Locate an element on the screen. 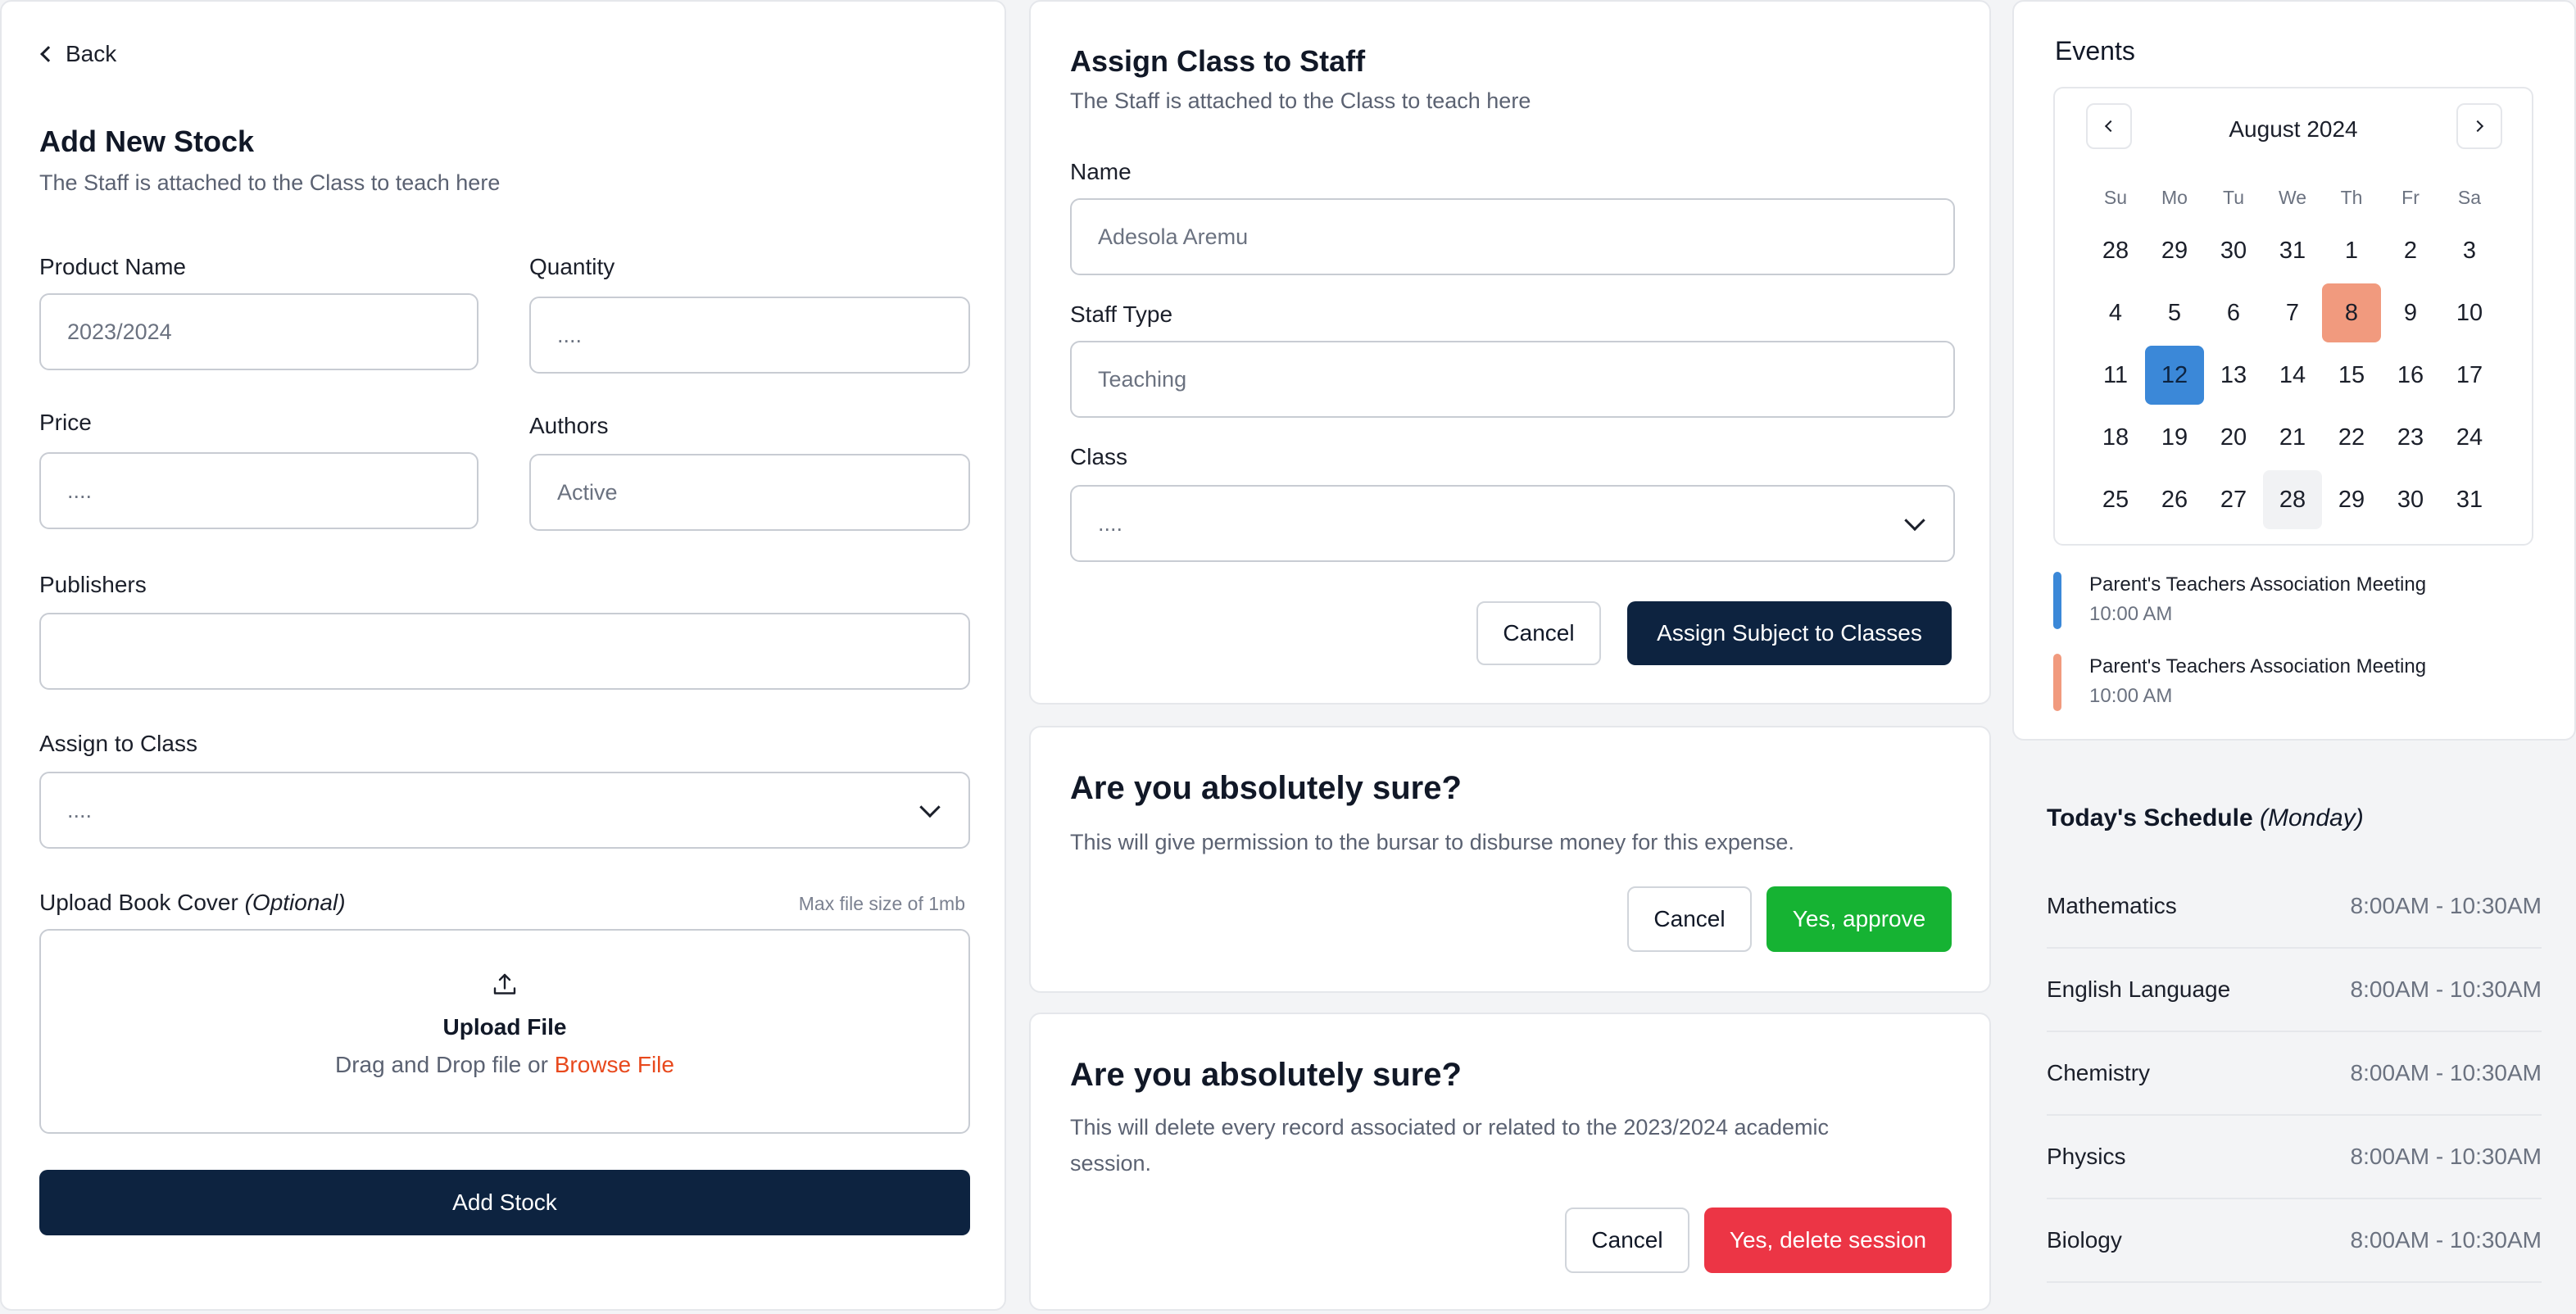 The width and height of the screenshot is (2576, 1314). weekday-header: Tu is located at coordinates (2233, 198).